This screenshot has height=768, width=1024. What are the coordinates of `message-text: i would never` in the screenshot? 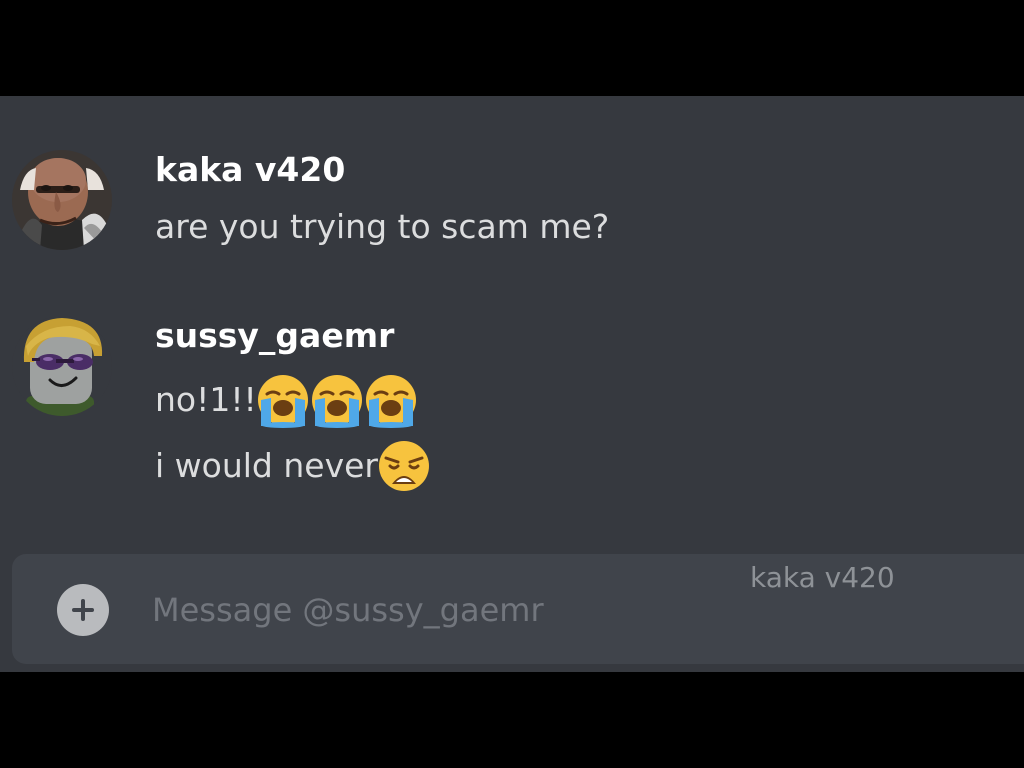 It's located at (293, 466).